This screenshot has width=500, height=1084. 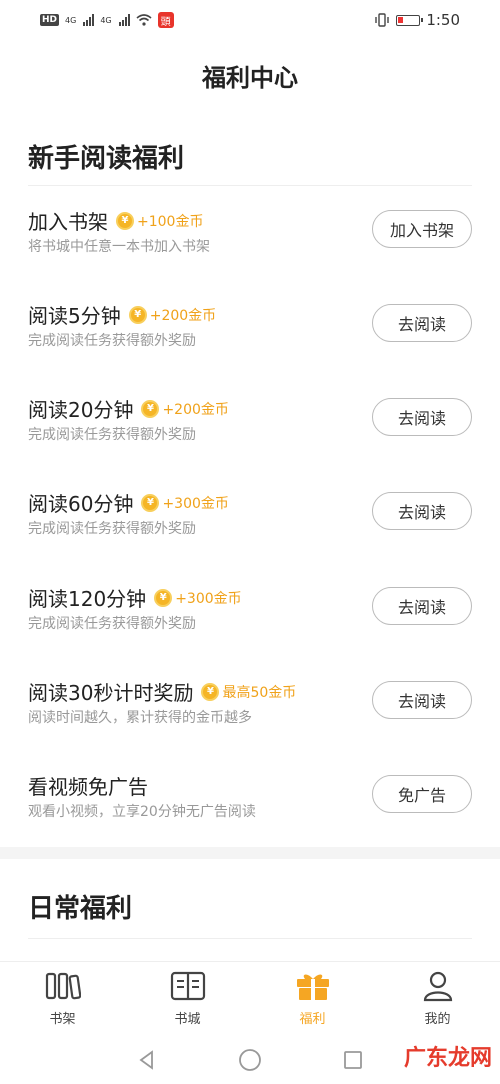 I want to click on task-desc: 将书城中任意一本书加入书架, so click(x=119, y=247).